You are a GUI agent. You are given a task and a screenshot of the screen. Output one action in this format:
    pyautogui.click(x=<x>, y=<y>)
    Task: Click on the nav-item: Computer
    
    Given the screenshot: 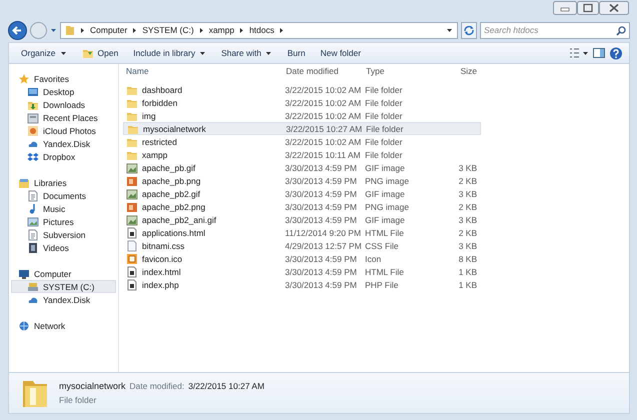 What is the action you would take?
    pyautogui.click(x=62, y=273)
    